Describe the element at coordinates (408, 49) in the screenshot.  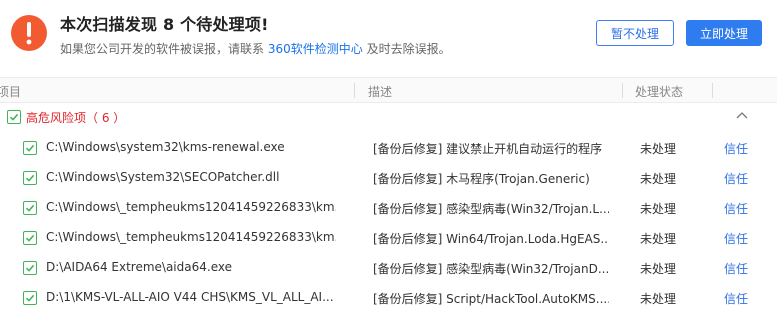
I see `notice-suffix: 及时去除误报。` at that location.